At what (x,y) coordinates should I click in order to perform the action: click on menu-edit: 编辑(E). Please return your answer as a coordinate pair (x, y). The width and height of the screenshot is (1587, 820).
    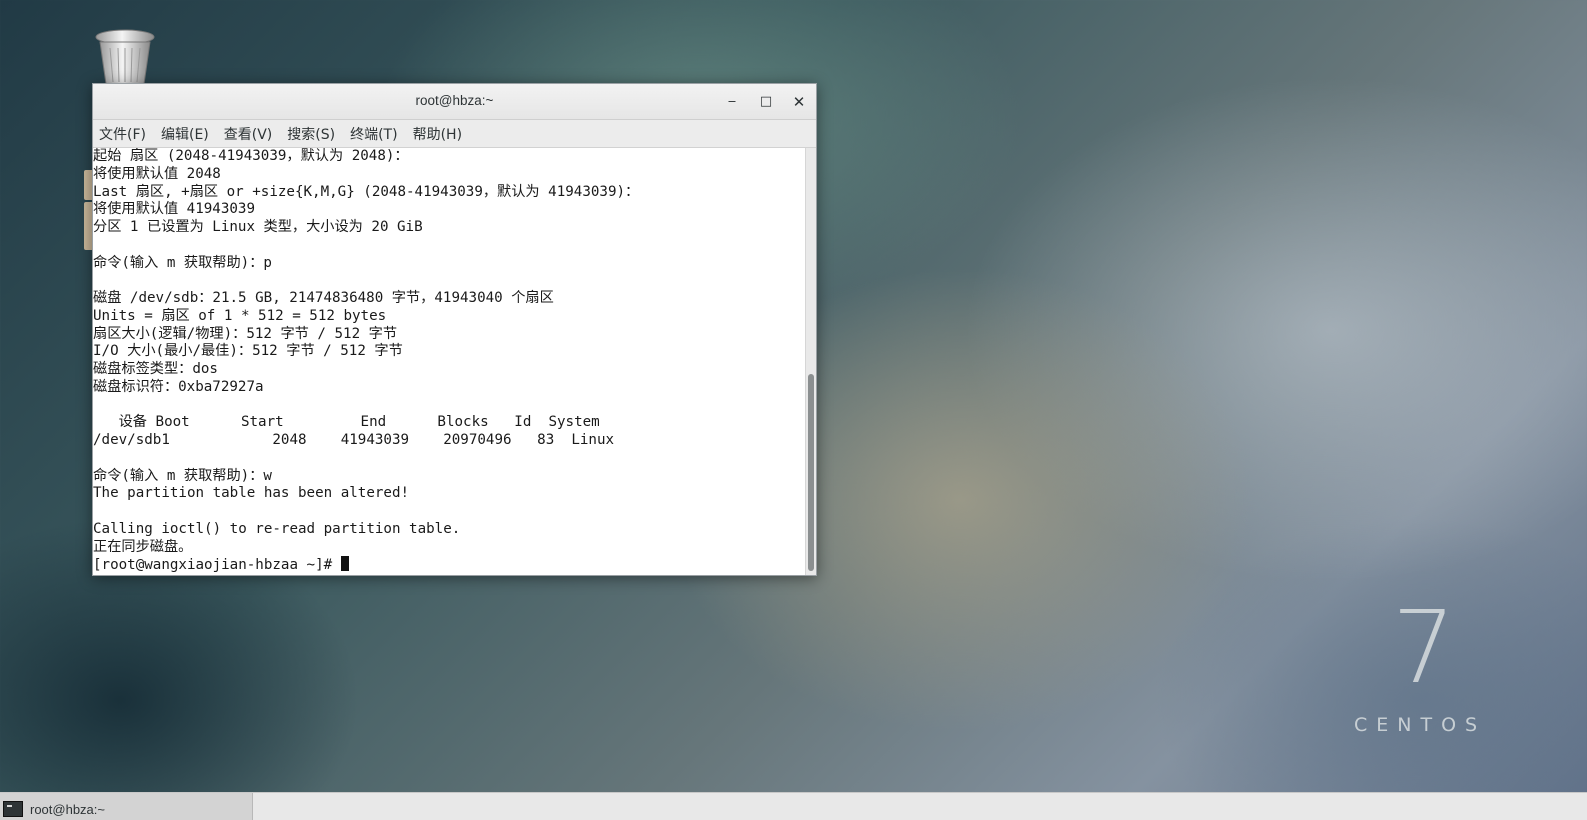
    Looking at the image, I should click on (189, 134).